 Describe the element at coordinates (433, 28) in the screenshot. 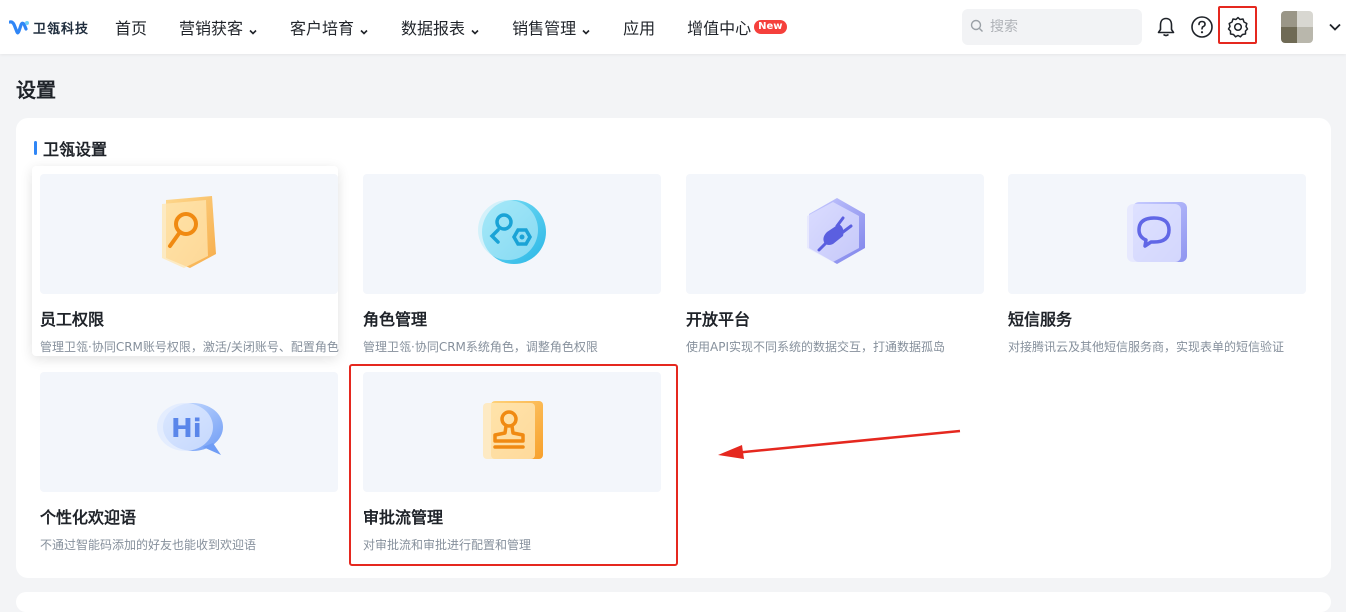

I see `nav-label: 数据报表` at that location.